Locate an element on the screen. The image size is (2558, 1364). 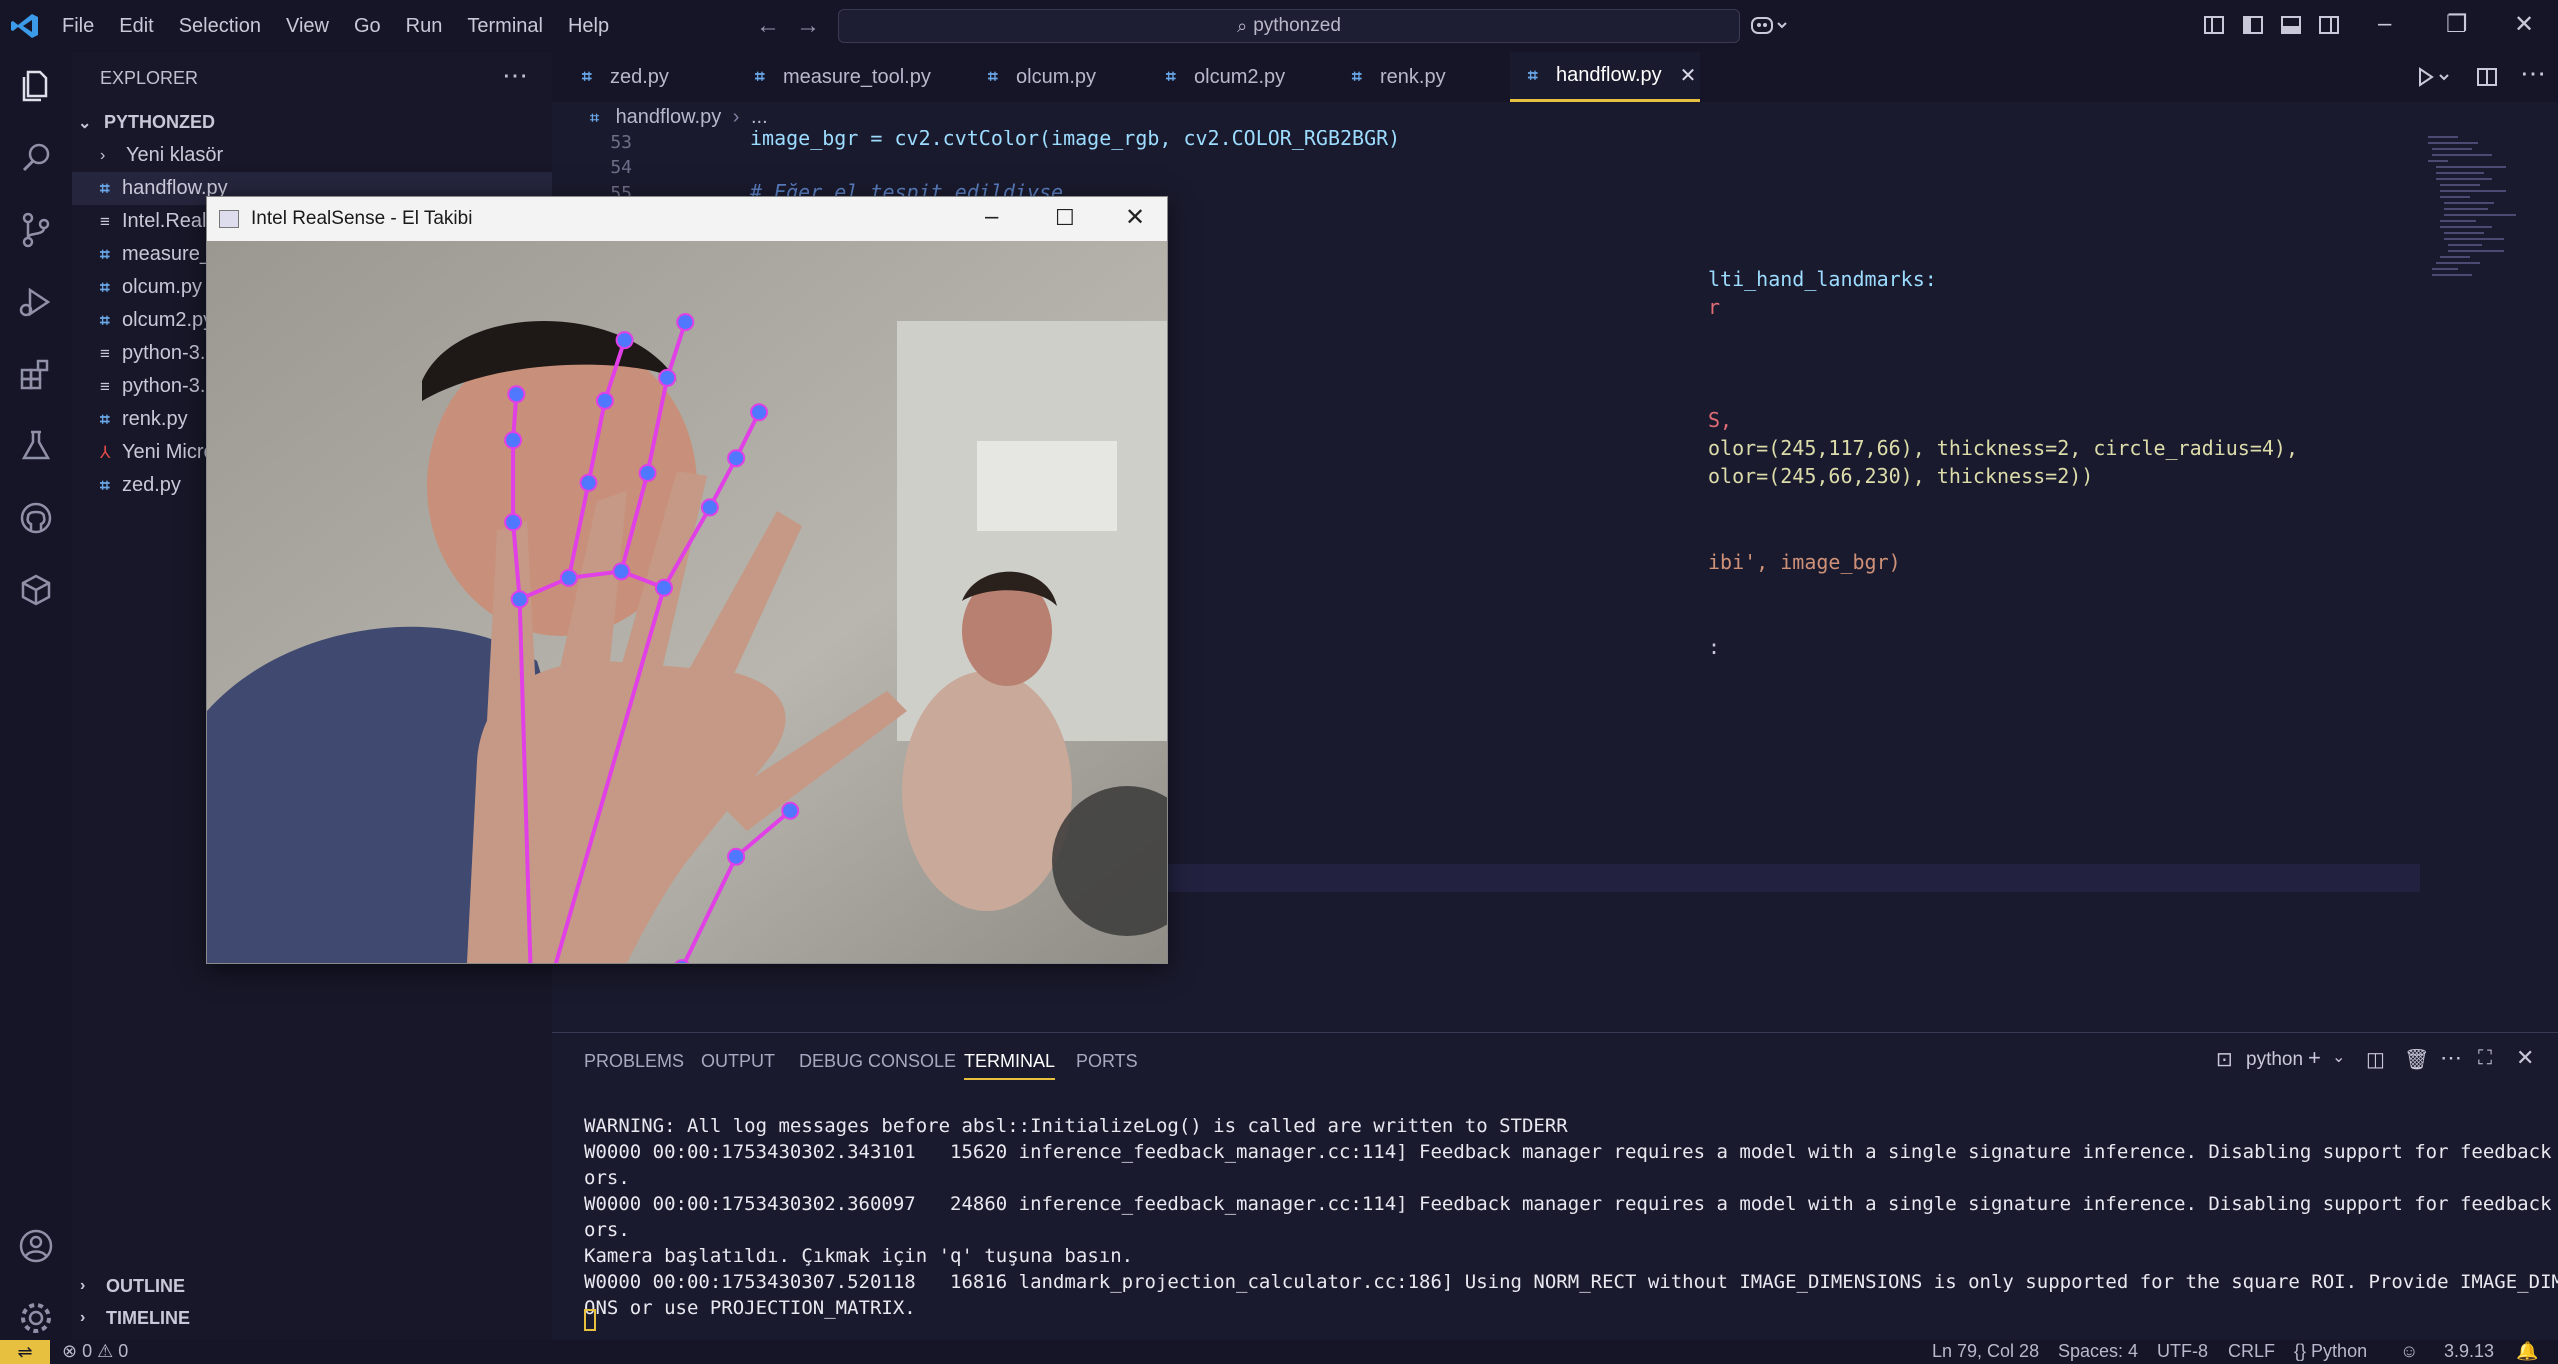
timeline-section: › TIMELINE is located at coordinates (312, 1318).